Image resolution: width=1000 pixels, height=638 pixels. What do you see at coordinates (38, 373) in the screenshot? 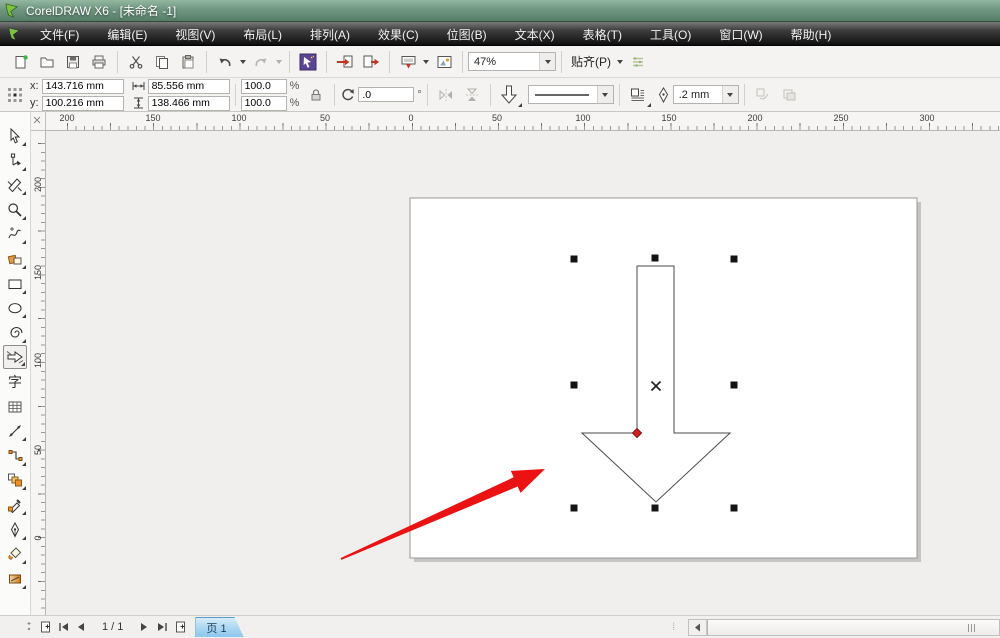
I see `vertical-ruler: 200 150 100 50 0` at bounding box center [38, 373].